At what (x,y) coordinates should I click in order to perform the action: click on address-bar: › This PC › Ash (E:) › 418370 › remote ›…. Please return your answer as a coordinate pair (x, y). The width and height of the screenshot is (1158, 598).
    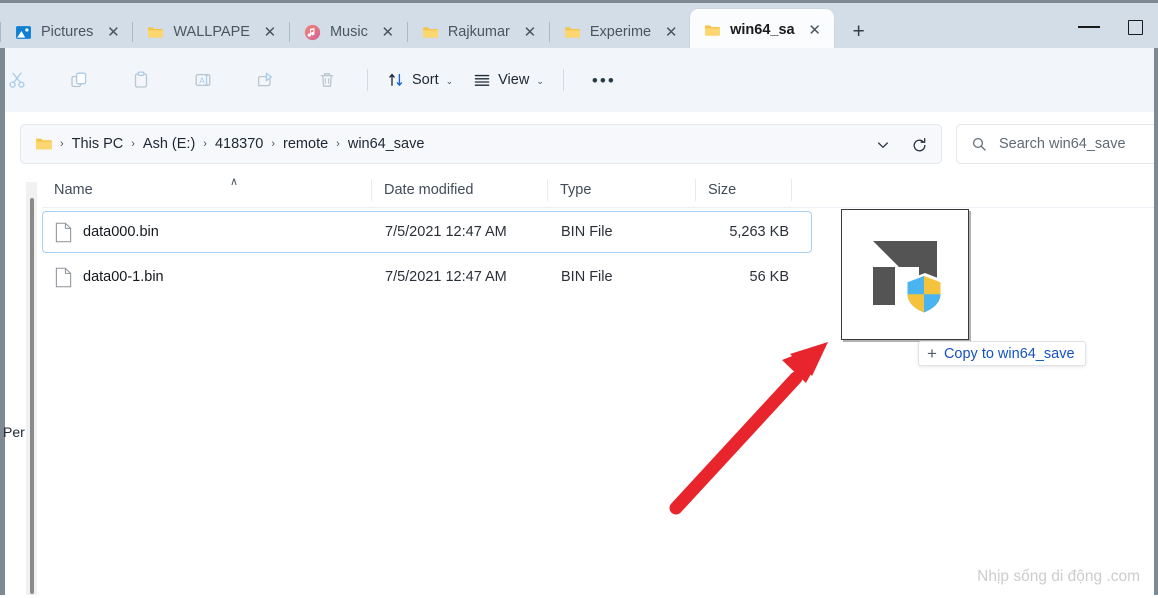
    Looking at the image, I should click on (481, 144).